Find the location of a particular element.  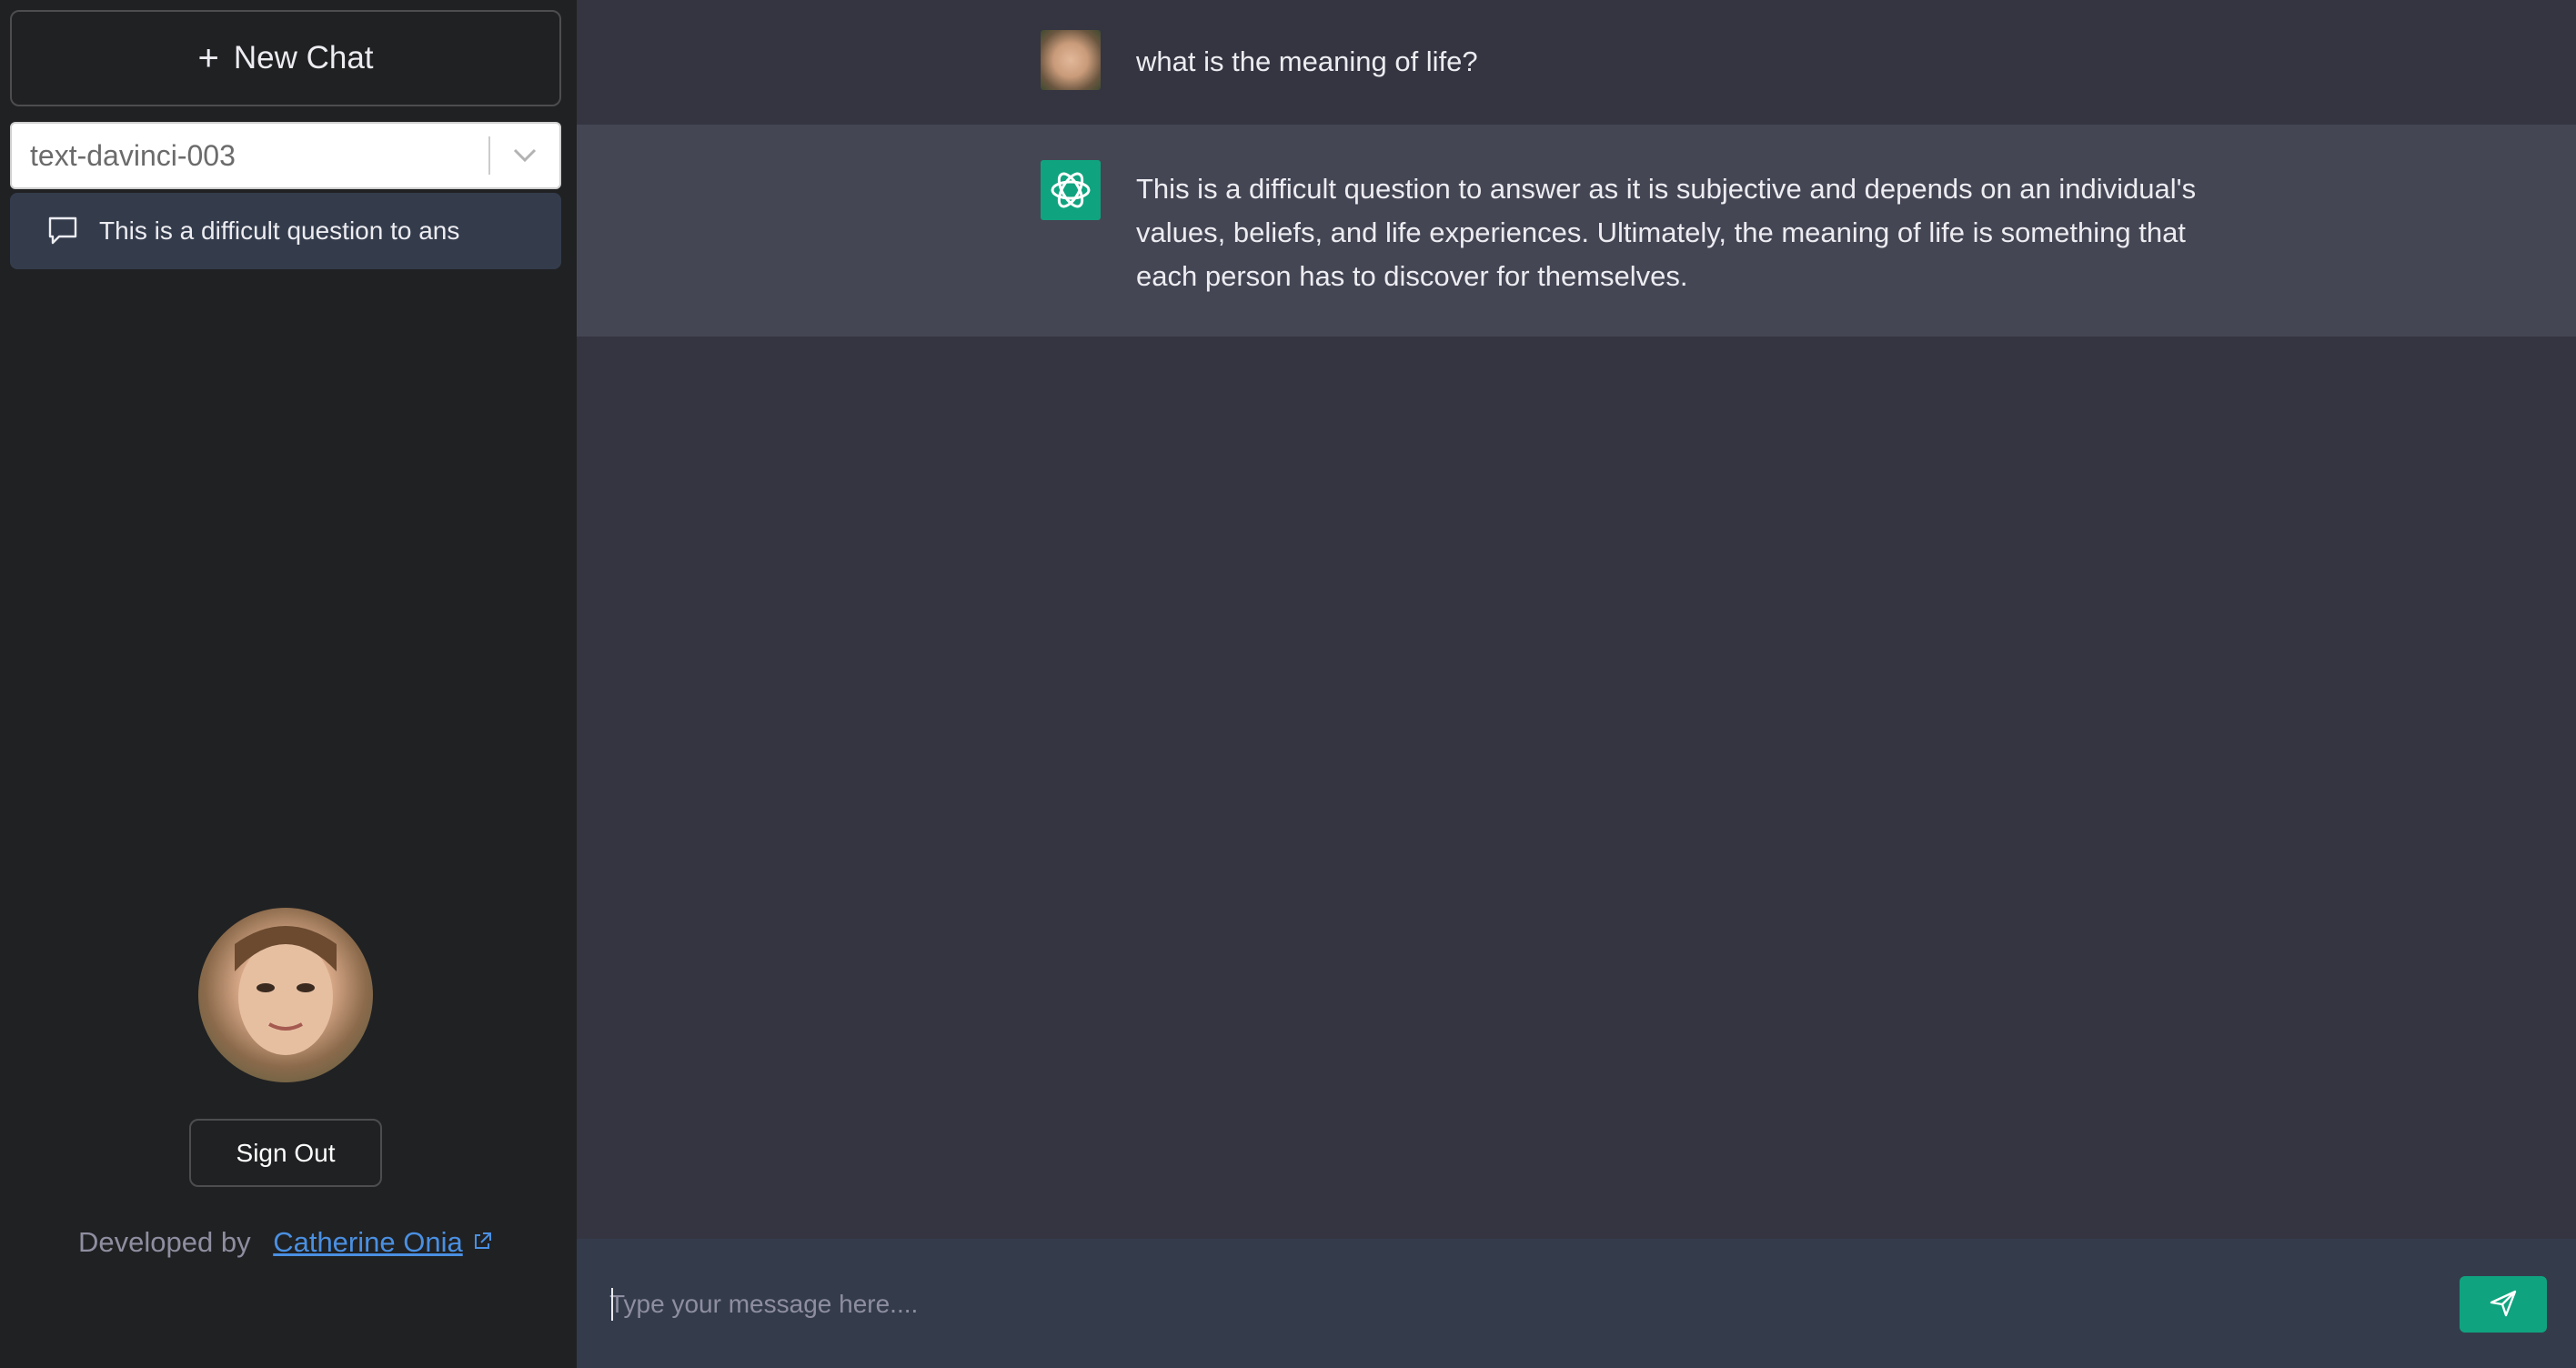

new-chat-label: New Chat is located at coordinates (303, 57).